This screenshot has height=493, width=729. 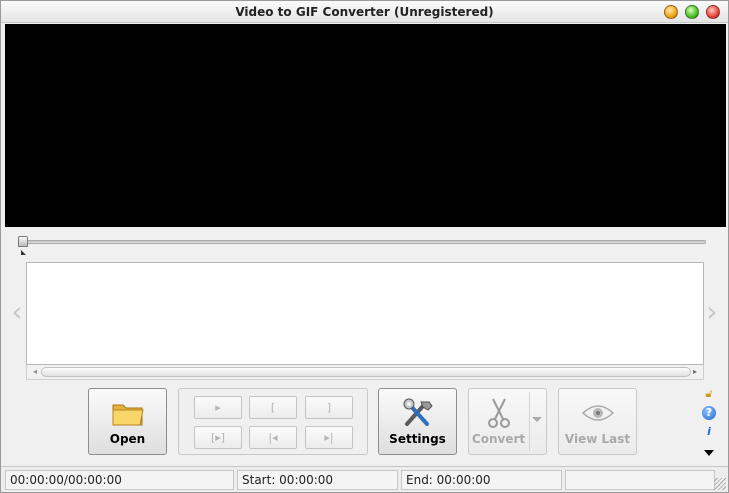 What do you see at coordinates (597, 413) in the screenshot?
I see `eye-icon` at bounding box center [597, 413].